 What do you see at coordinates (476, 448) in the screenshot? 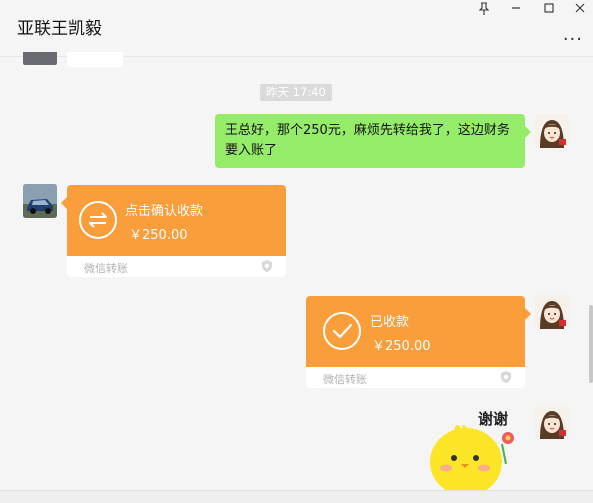
I see `chick-sticker: 谢谢` at bounding box center [476, 448].